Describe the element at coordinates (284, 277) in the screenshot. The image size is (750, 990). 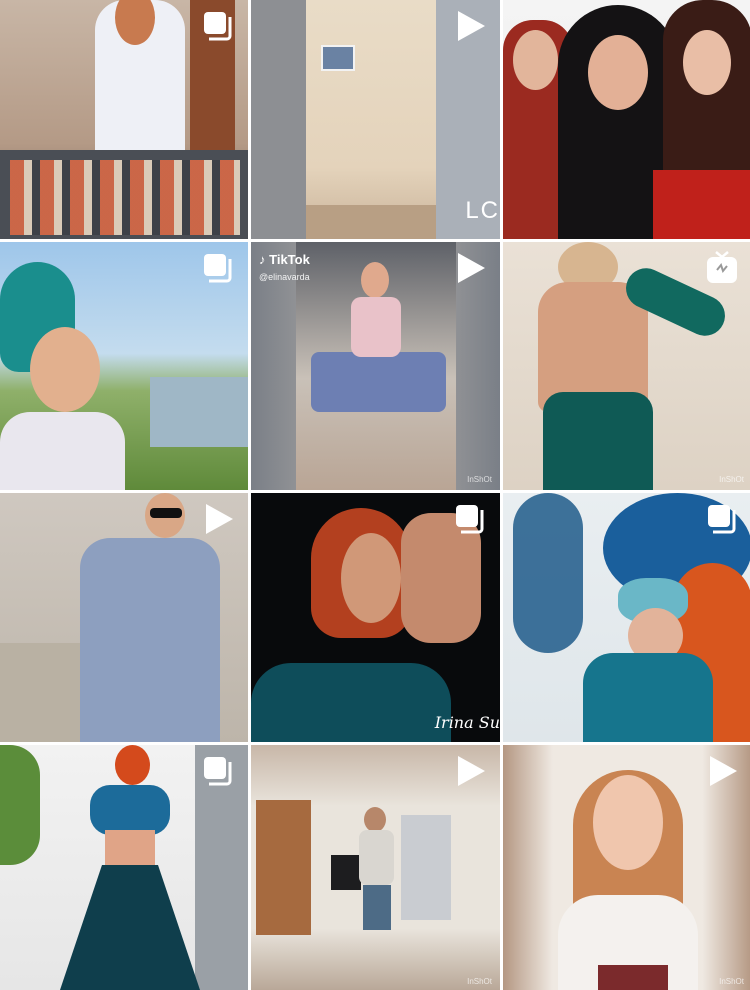
I see `tiktok-handle: @elinavarda` at that location.